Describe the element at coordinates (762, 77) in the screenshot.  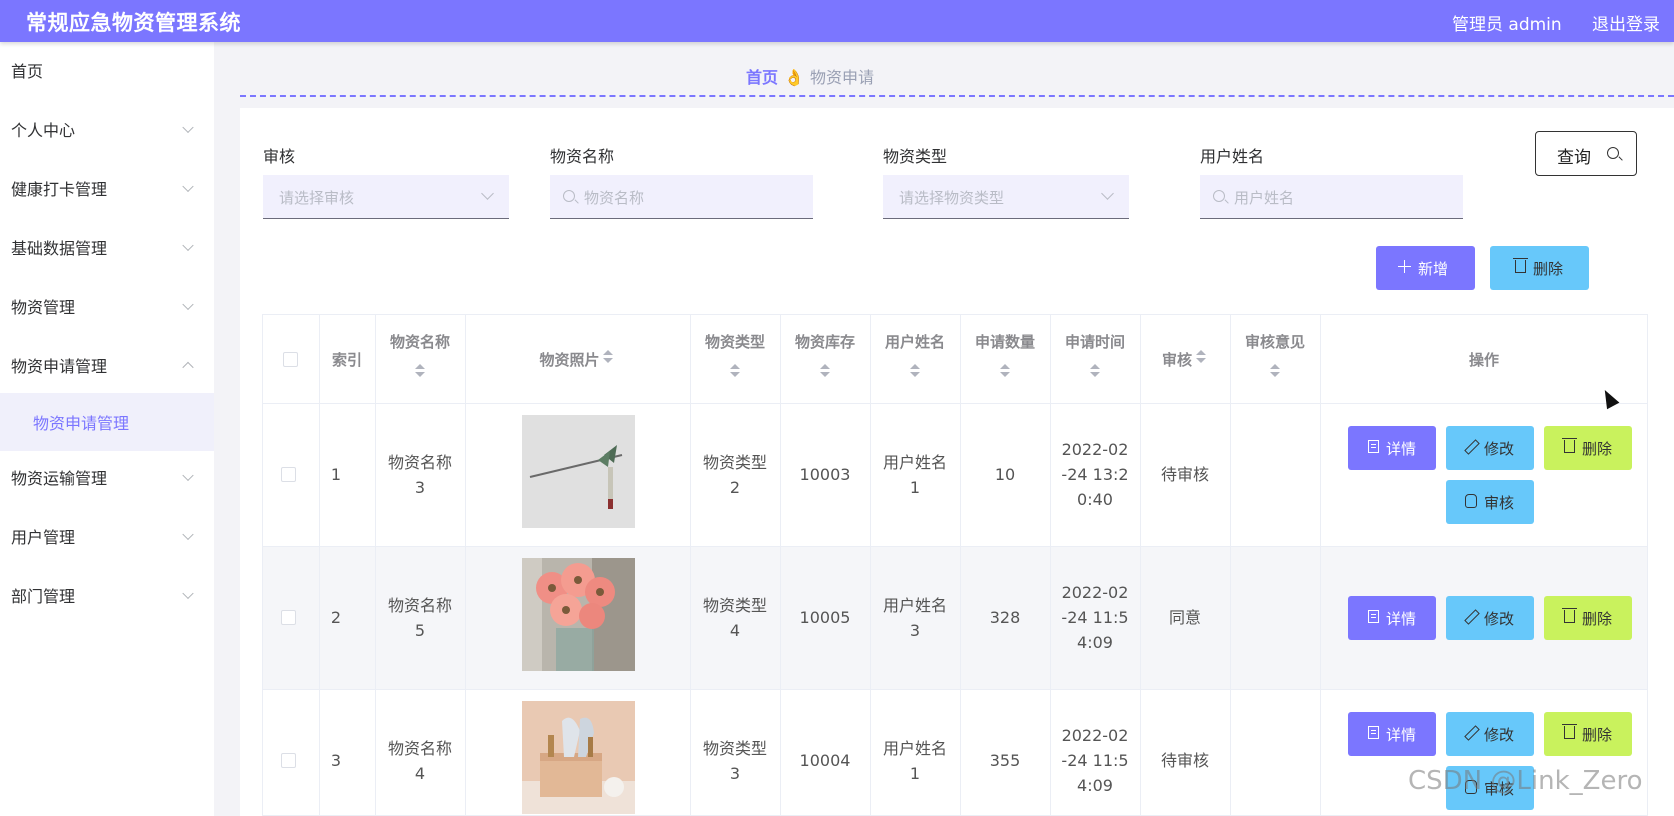
I see `breadcrumb-home: 首页` at that location.